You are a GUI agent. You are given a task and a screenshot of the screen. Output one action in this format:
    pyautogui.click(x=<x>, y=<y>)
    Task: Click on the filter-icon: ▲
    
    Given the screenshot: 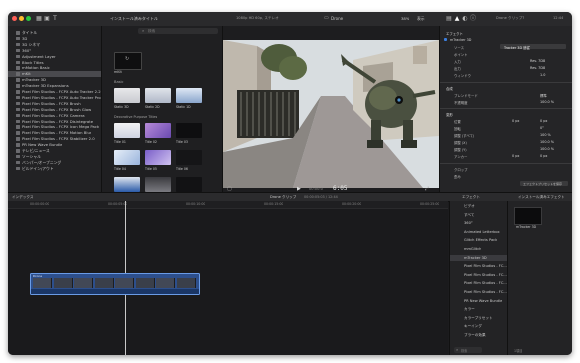 What is the action you would take?
    pyautogui.click(x=457, y=18)
    